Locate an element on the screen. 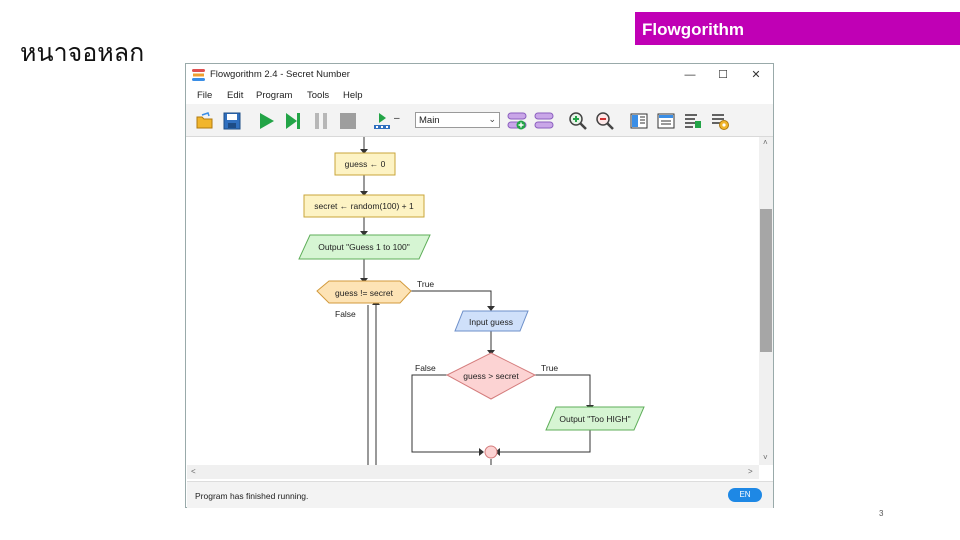 The image size is (960, 540). status-bar: Program has finished running. EN is located at coordinates (480, 494).